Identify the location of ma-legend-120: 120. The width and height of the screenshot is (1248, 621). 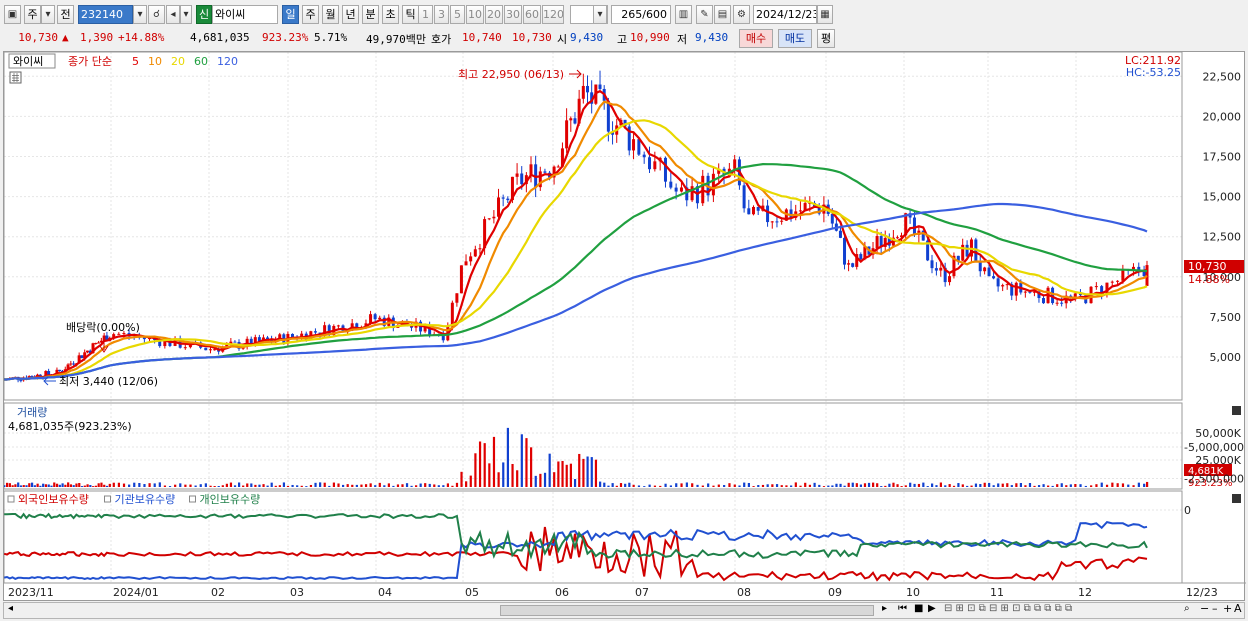
(227, 61).